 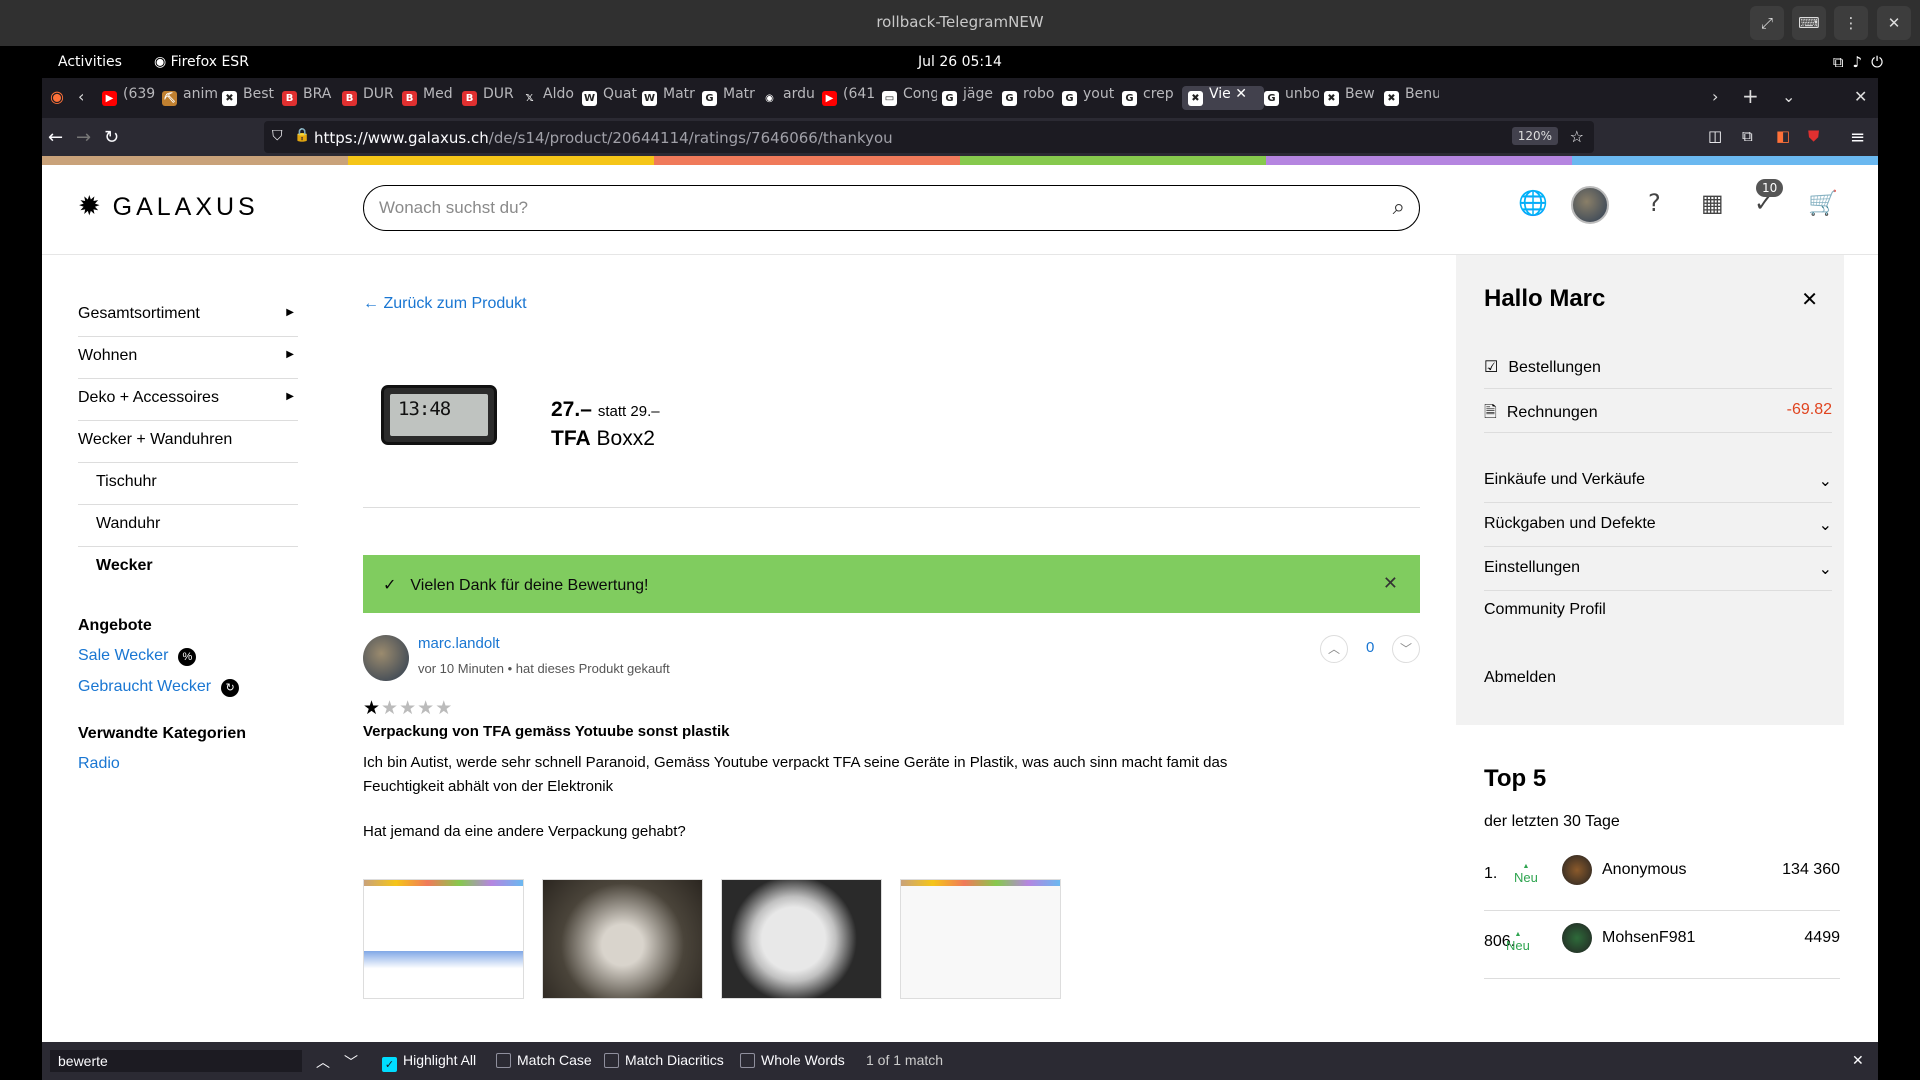 I want to click on tab-7: 𝕏 Aldo, so click(x=549, y=98).